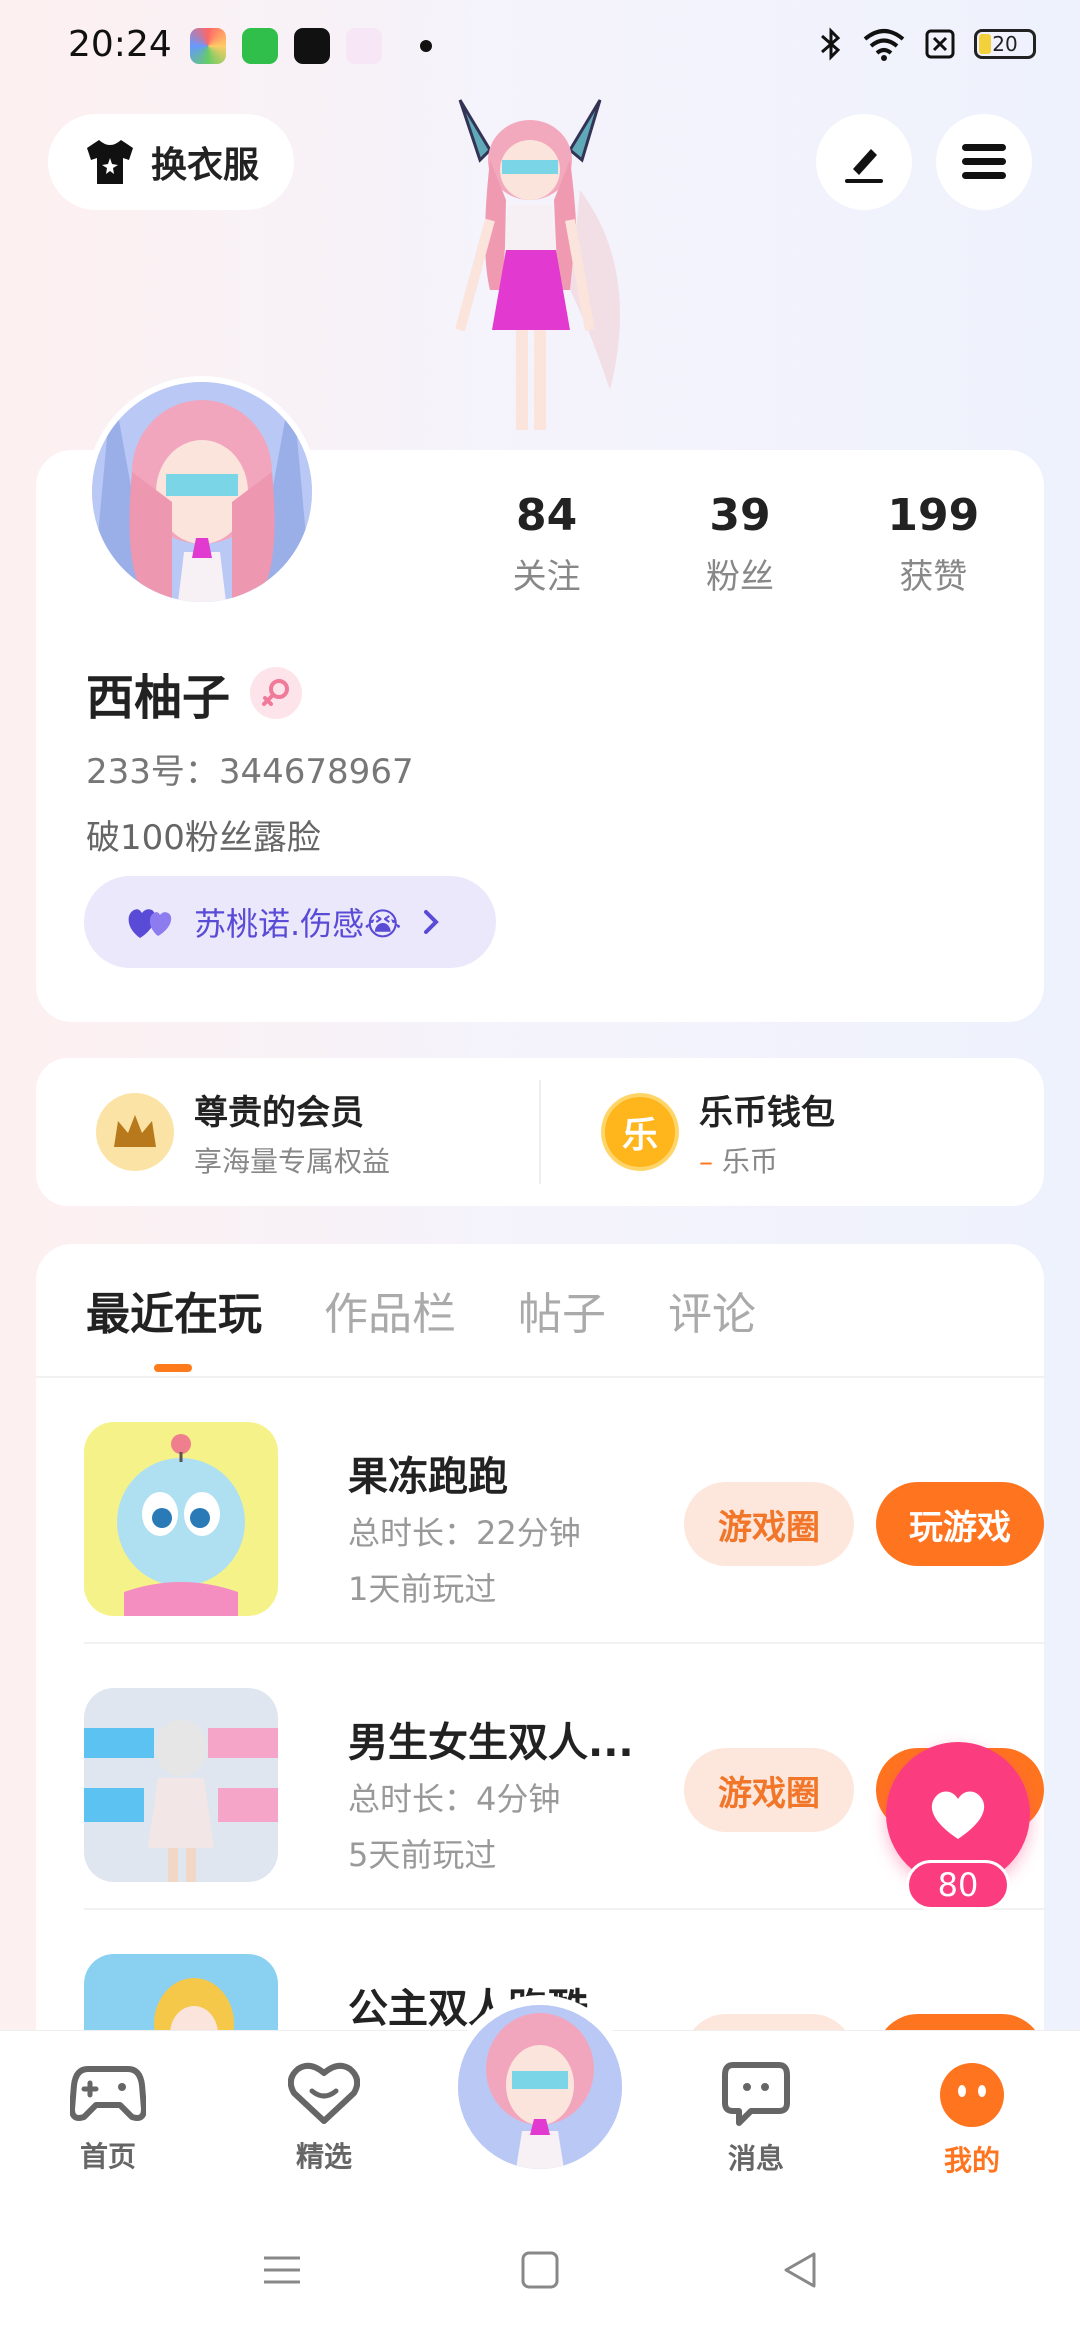 The height and width of the screenshot is (2340, 1080). What do you see at coordinates (767, 1112) in the screenshot?
I see `wallet-title: 乐币钱包` at bounding box center [767, 1112].